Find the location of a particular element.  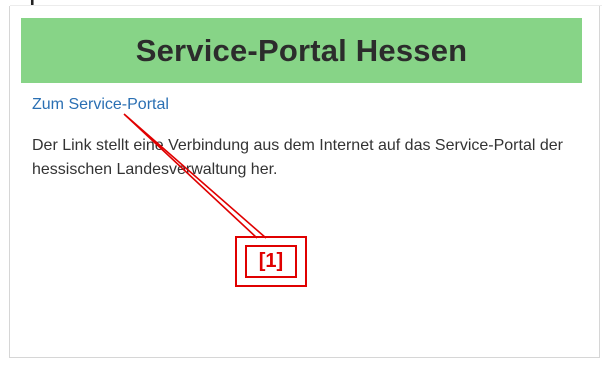

service-portal-link: Zum Service-Portal is located at coordinates (100, 105).